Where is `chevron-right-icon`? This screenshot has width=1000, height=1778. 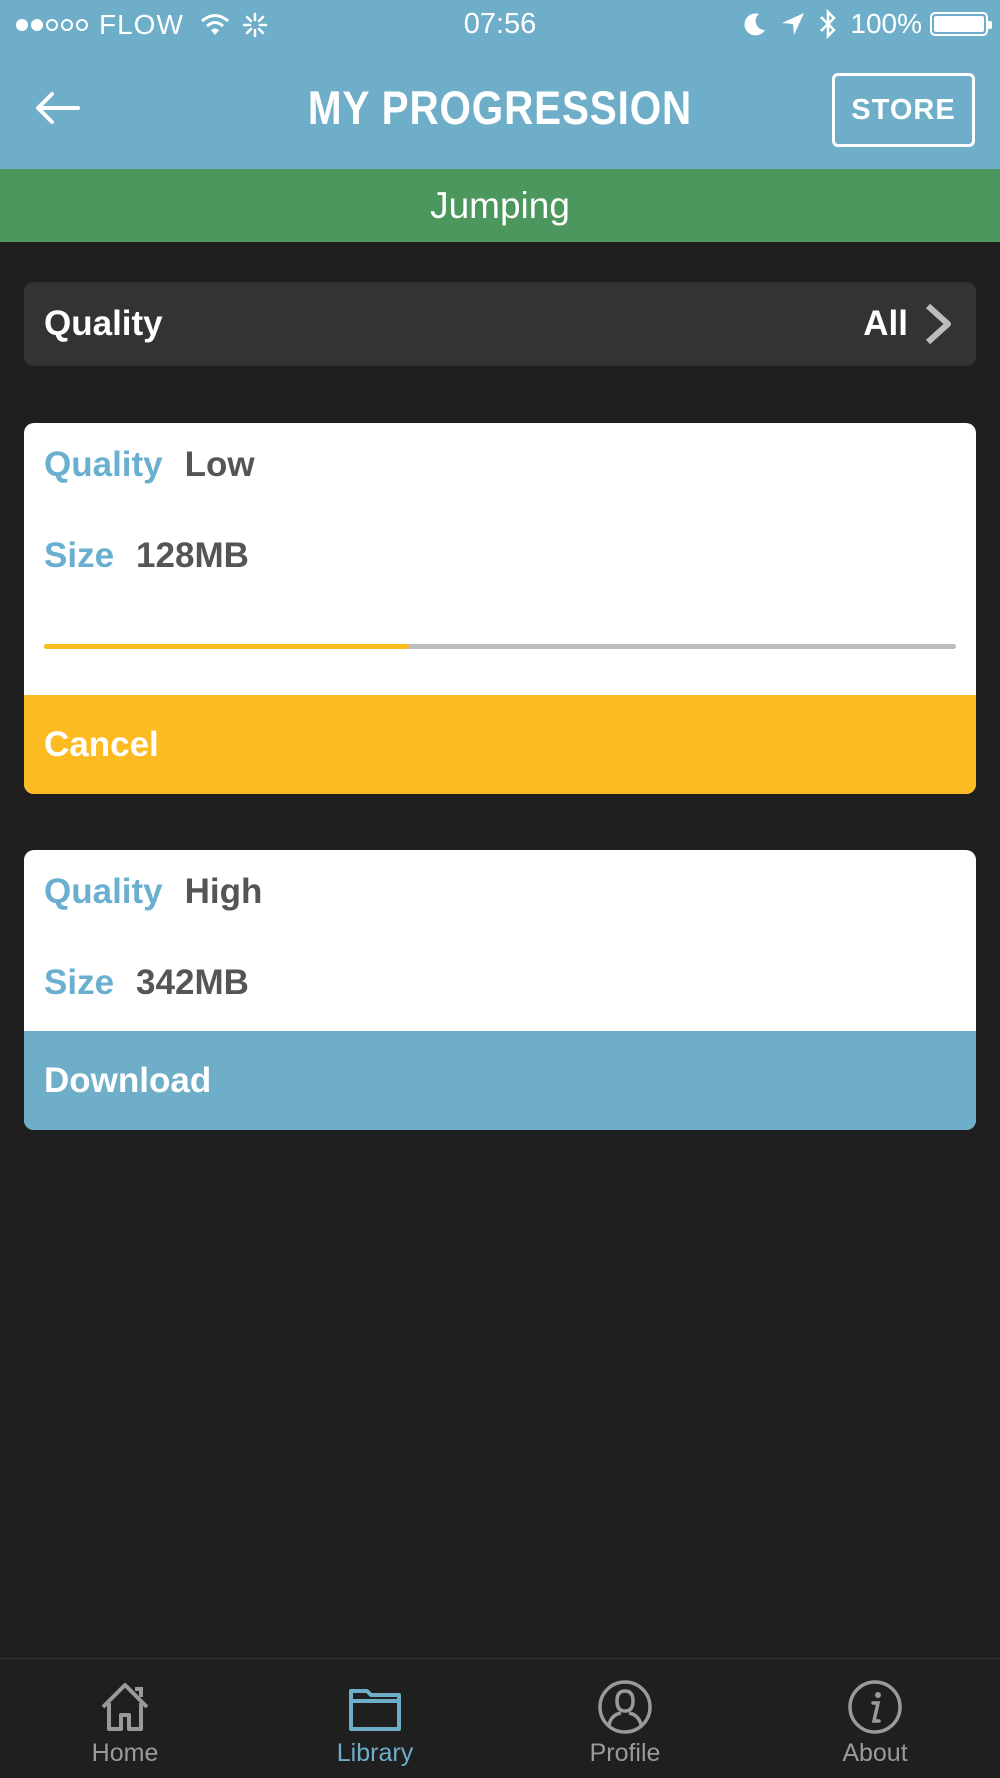 chevron-right-icon is located at coordinates (938, 324).